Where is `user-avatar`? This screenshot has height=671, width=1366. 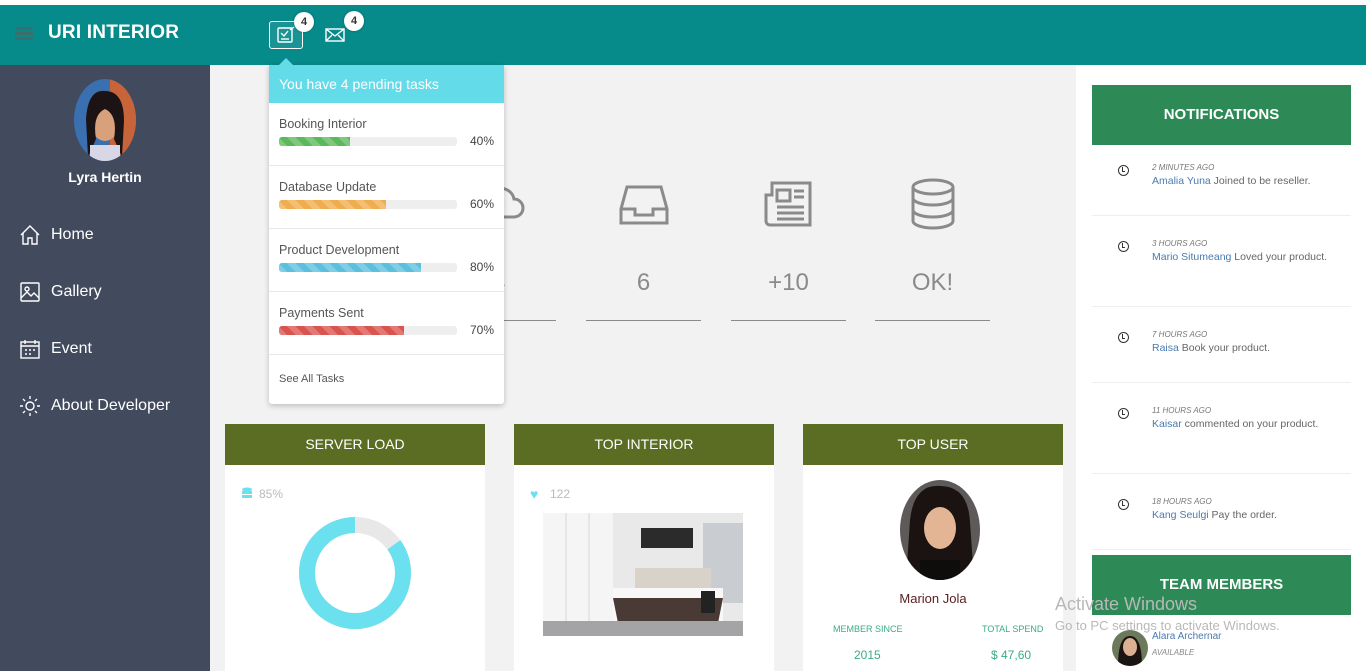 user-avatar is located at coordinates (105, 120).